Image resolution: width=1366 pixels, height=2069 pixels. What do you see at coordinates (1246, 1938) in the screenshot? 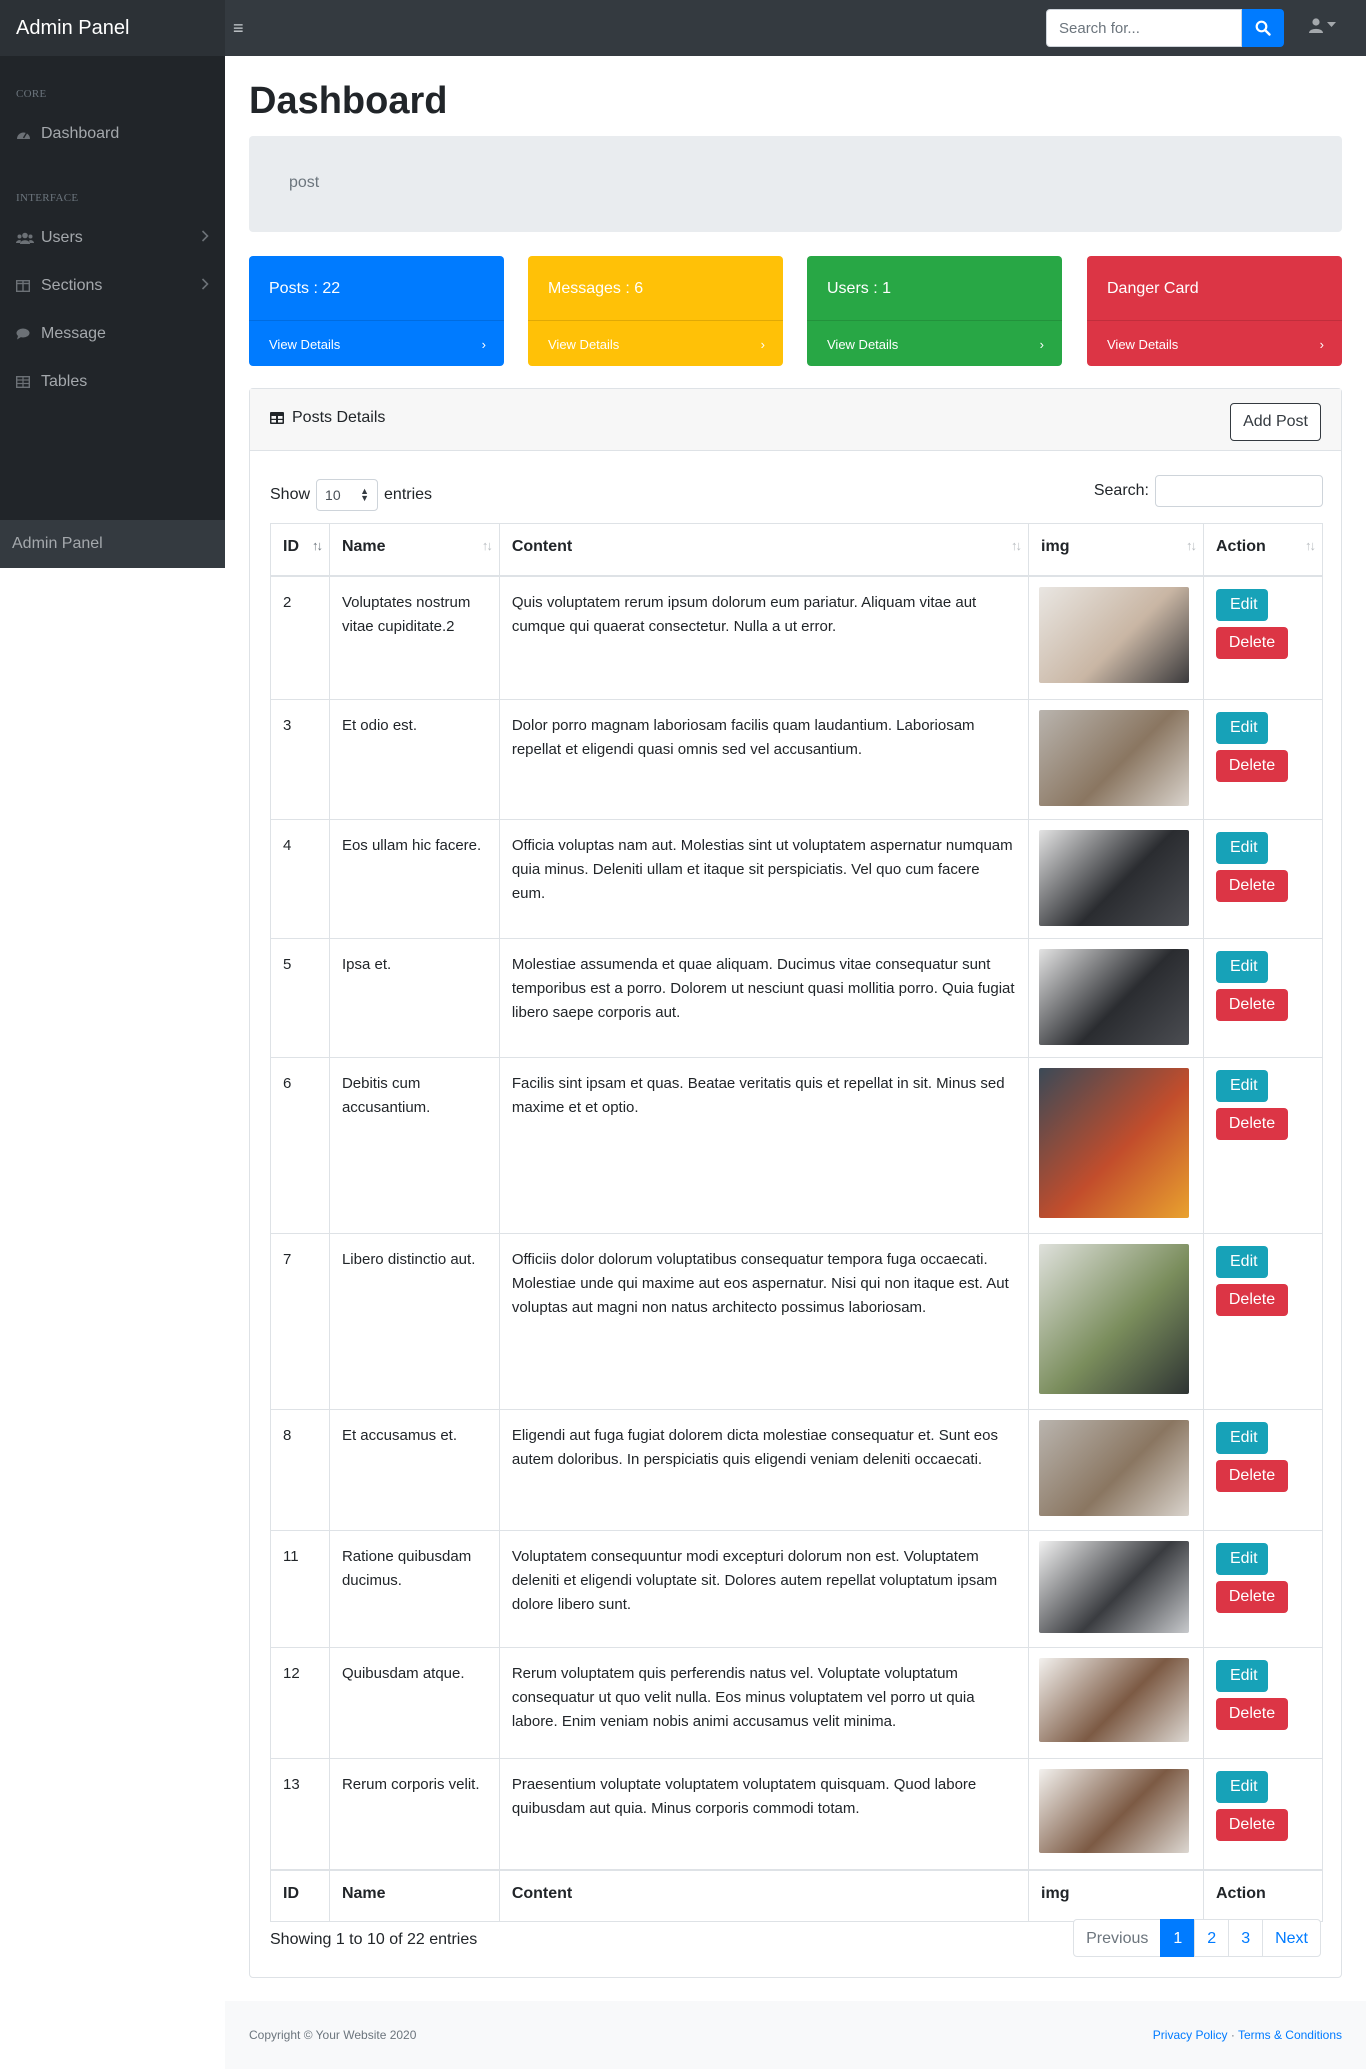
I see `page-button-3: 3` at bounding box center [1246, 1938].